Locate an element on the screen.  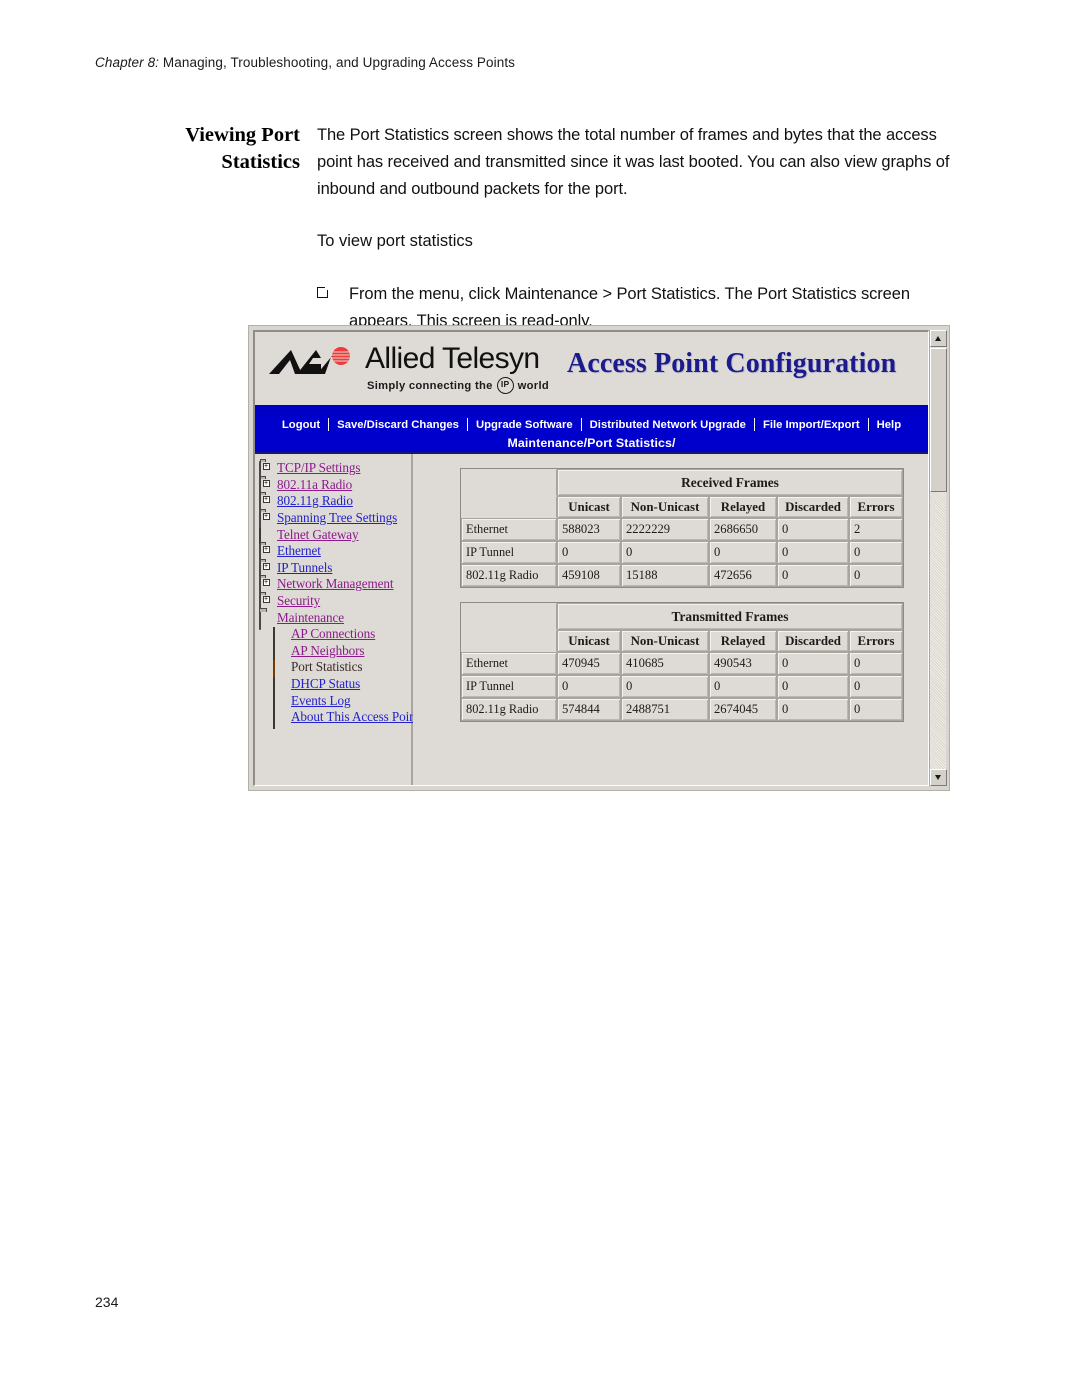
scroll-up-arrow-icon is located at coordinates (938, 338).